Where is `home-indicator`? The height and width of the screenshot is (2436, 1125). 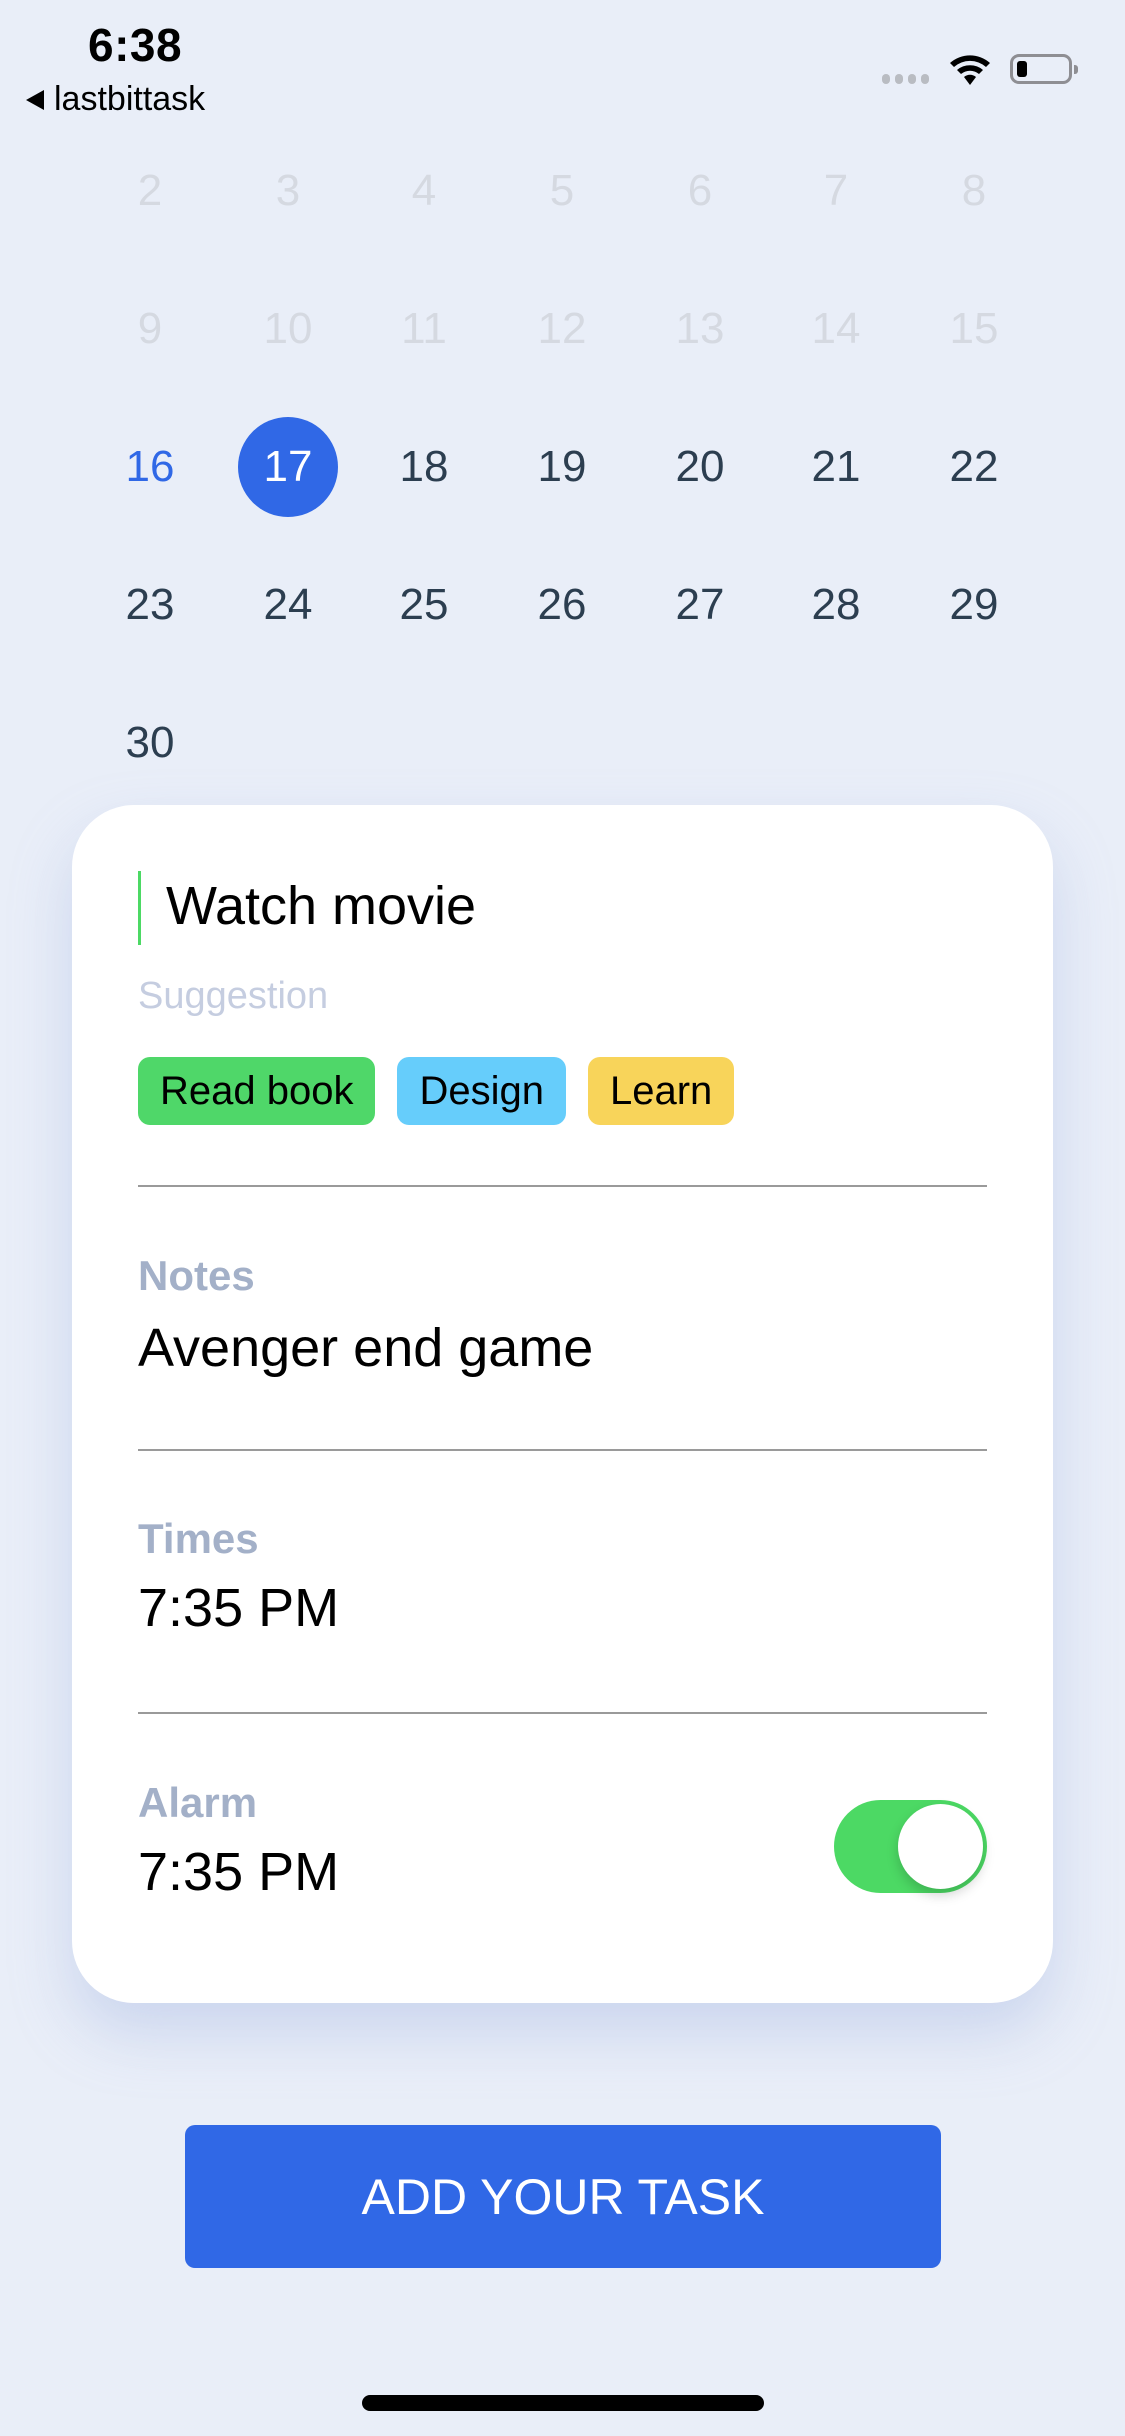
home-indicator is located at coordinates (563, 2403).